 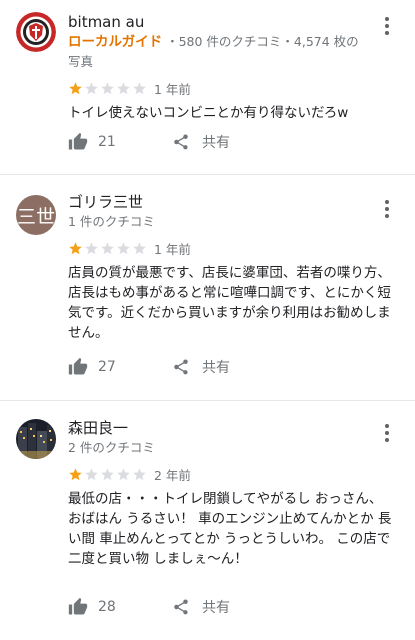 I want to click on like-button: 27, so click(x=120, y=367).